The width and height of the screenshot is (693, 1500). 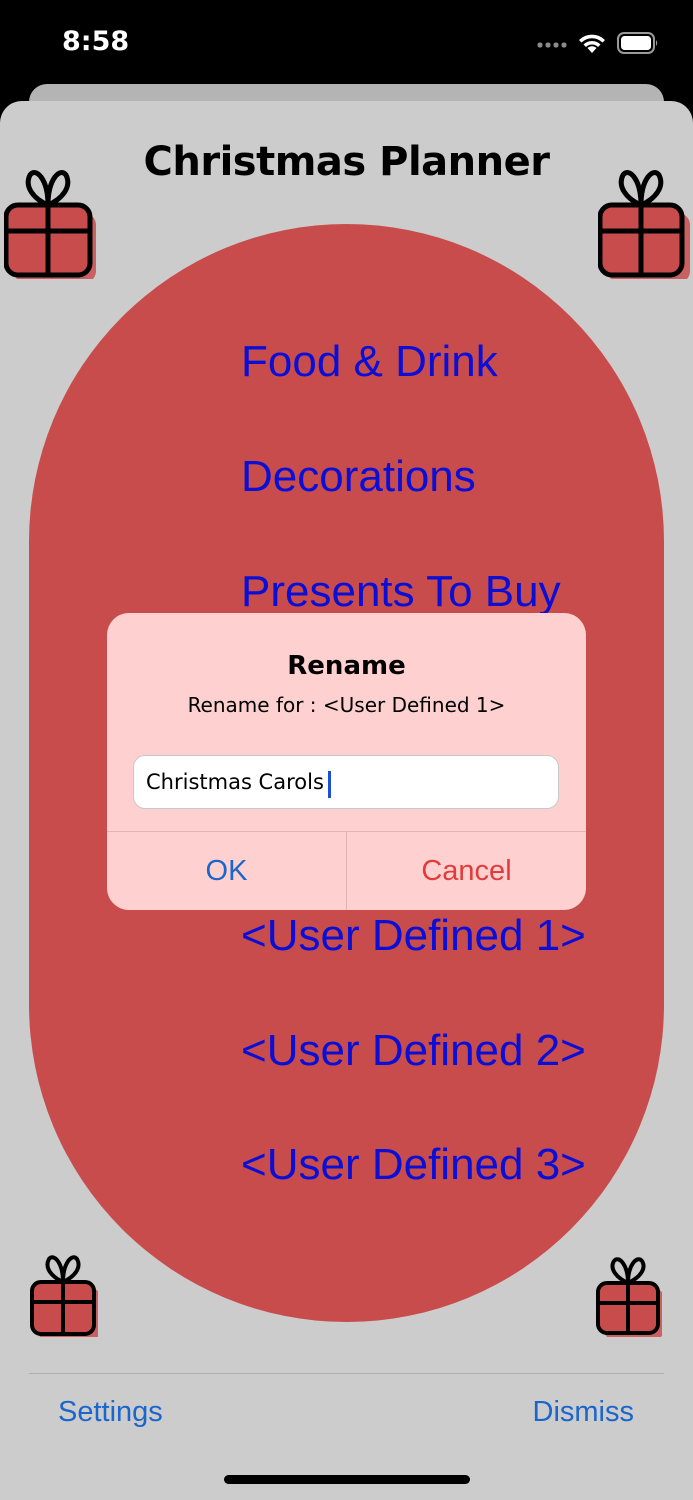 I want to click on menu-item-food-drink: Food & Drink, so click(x=369, y=362).